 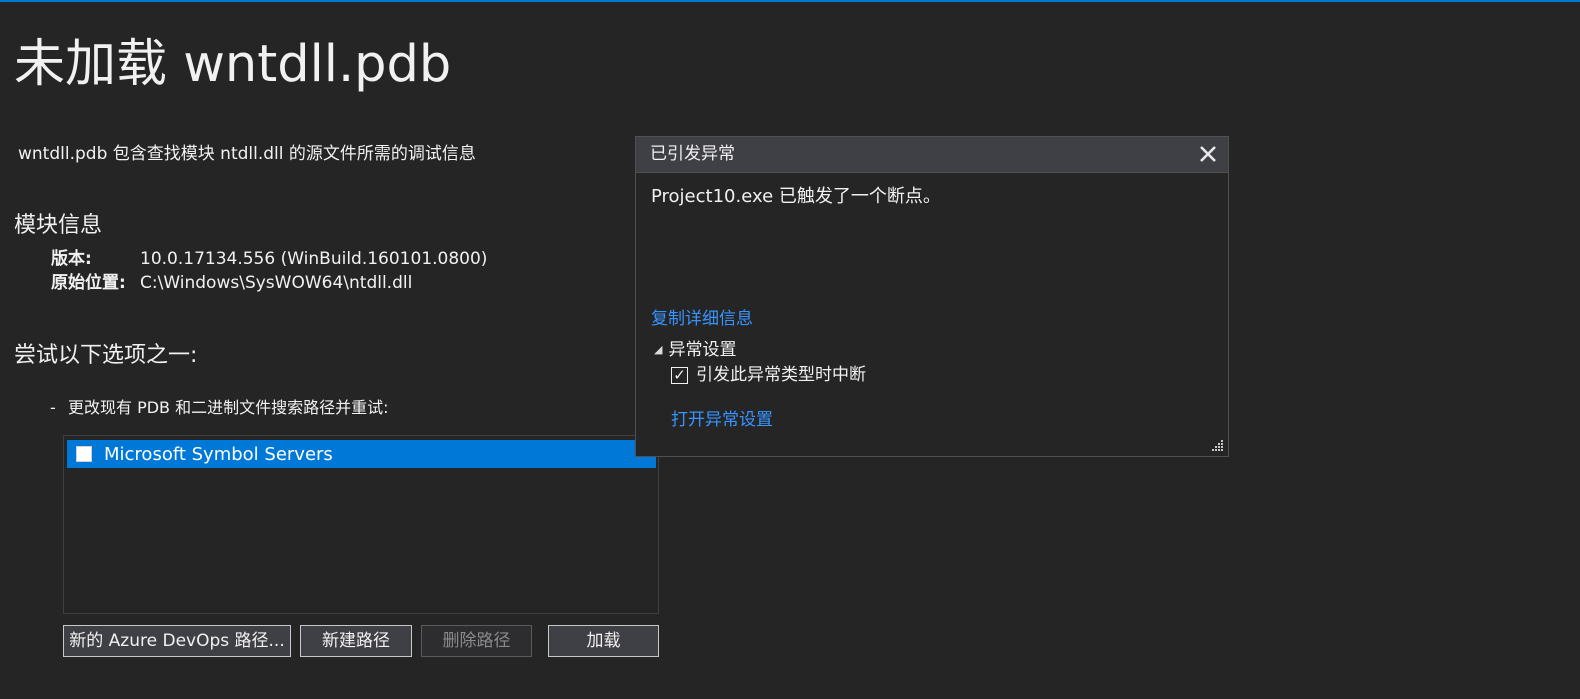 What do you see at coordinates (692, 154) in the screenshot?
I see `exception-popup-title: 已引发异常` at bounding box center [692, 154].